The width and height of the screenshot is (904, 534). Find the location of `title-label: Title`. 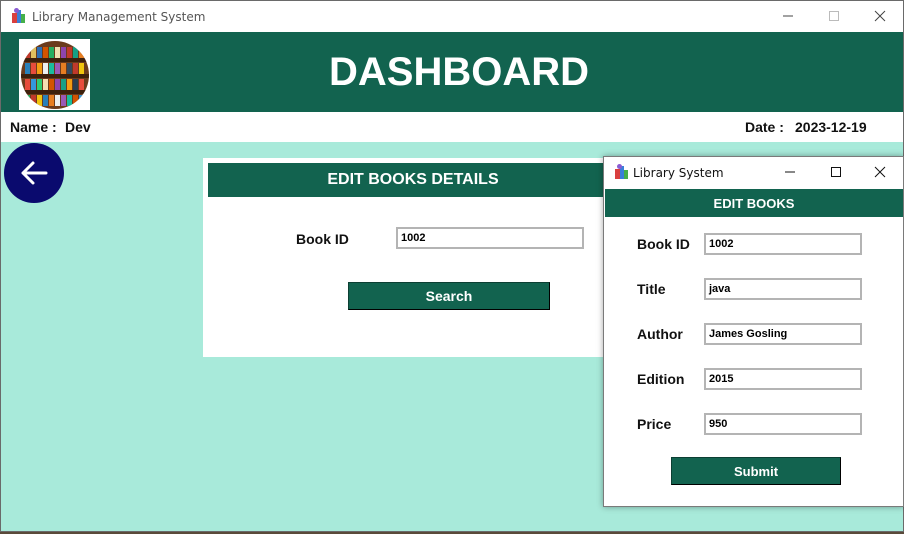

title-label: Title is located at coordinates (651, 289).